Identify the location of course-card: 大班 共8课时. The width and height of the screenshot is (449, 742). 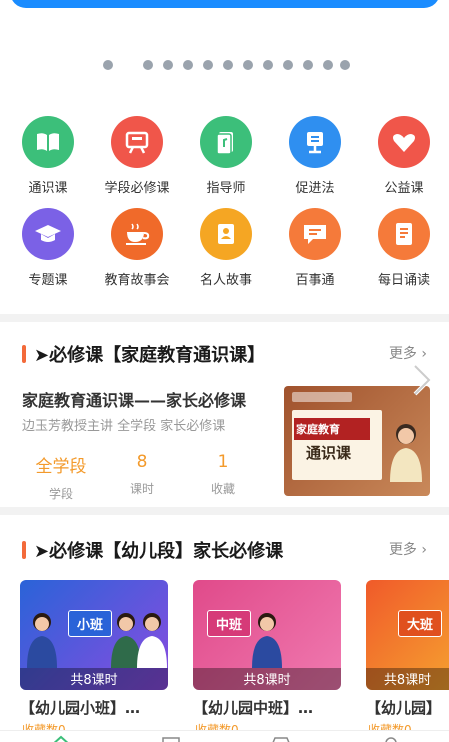
(407, 635).